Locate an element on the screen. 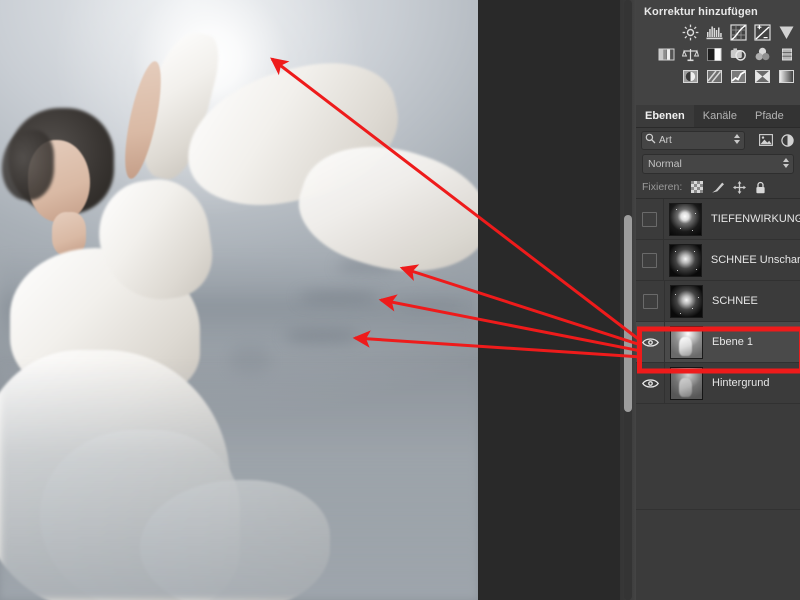  blend-mode-value: Normal is located at coordinates (665, 164).